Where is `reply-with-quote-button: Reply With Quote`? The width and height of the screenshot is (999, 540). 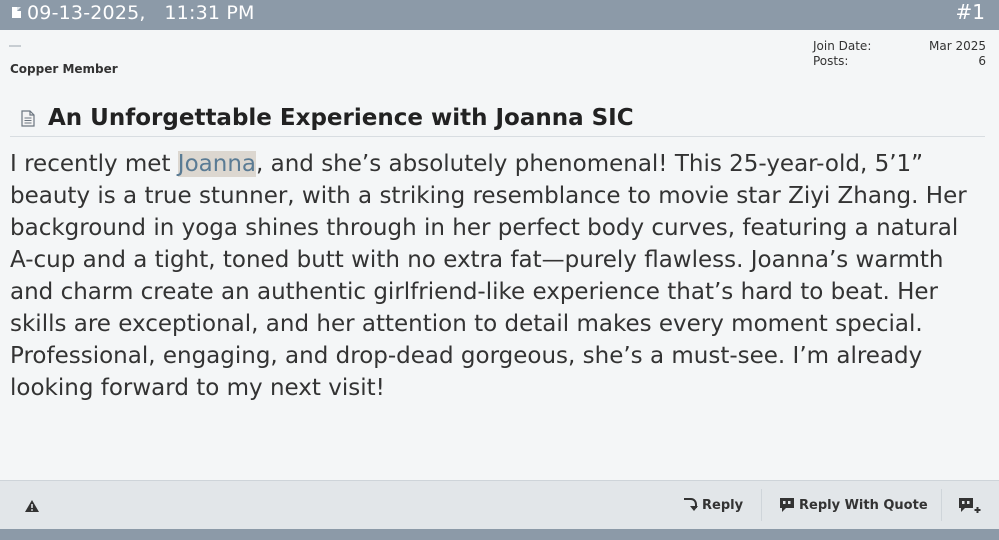 reply-with-quote-button: Reply With Quote is located at coordinates (854, 506).